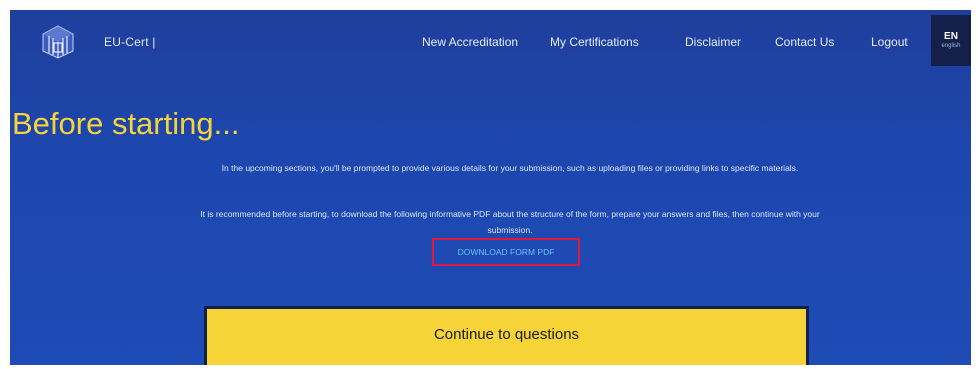 Image resolution: width=978 pixels, height=369 pixels. What do you see at coordinates (951, 46) in the screenshot?
I see `language-name: english` at bounding box center [951, 46].